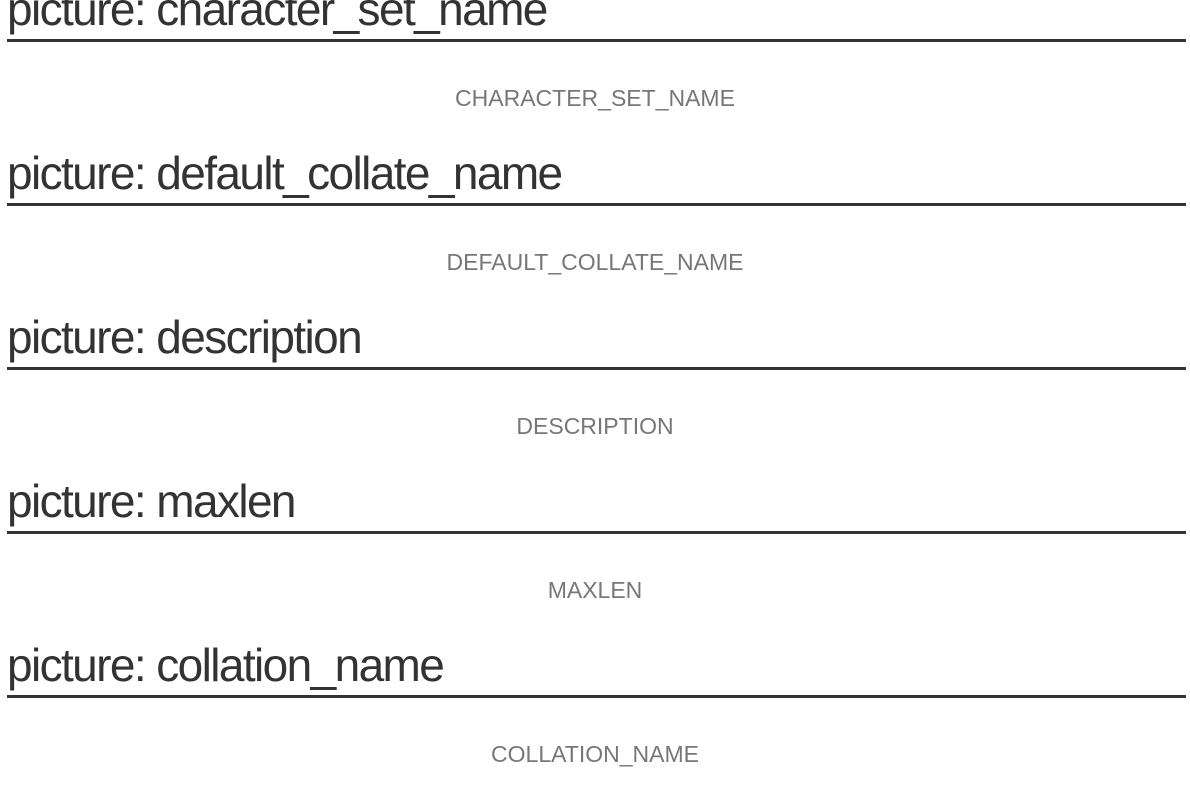 This screenshot has height=802, width=1190. Describe the element at coordinates (595, 98) in the screenshot. I see `section-caption: CHARACTER_SET_NAME` at that location.